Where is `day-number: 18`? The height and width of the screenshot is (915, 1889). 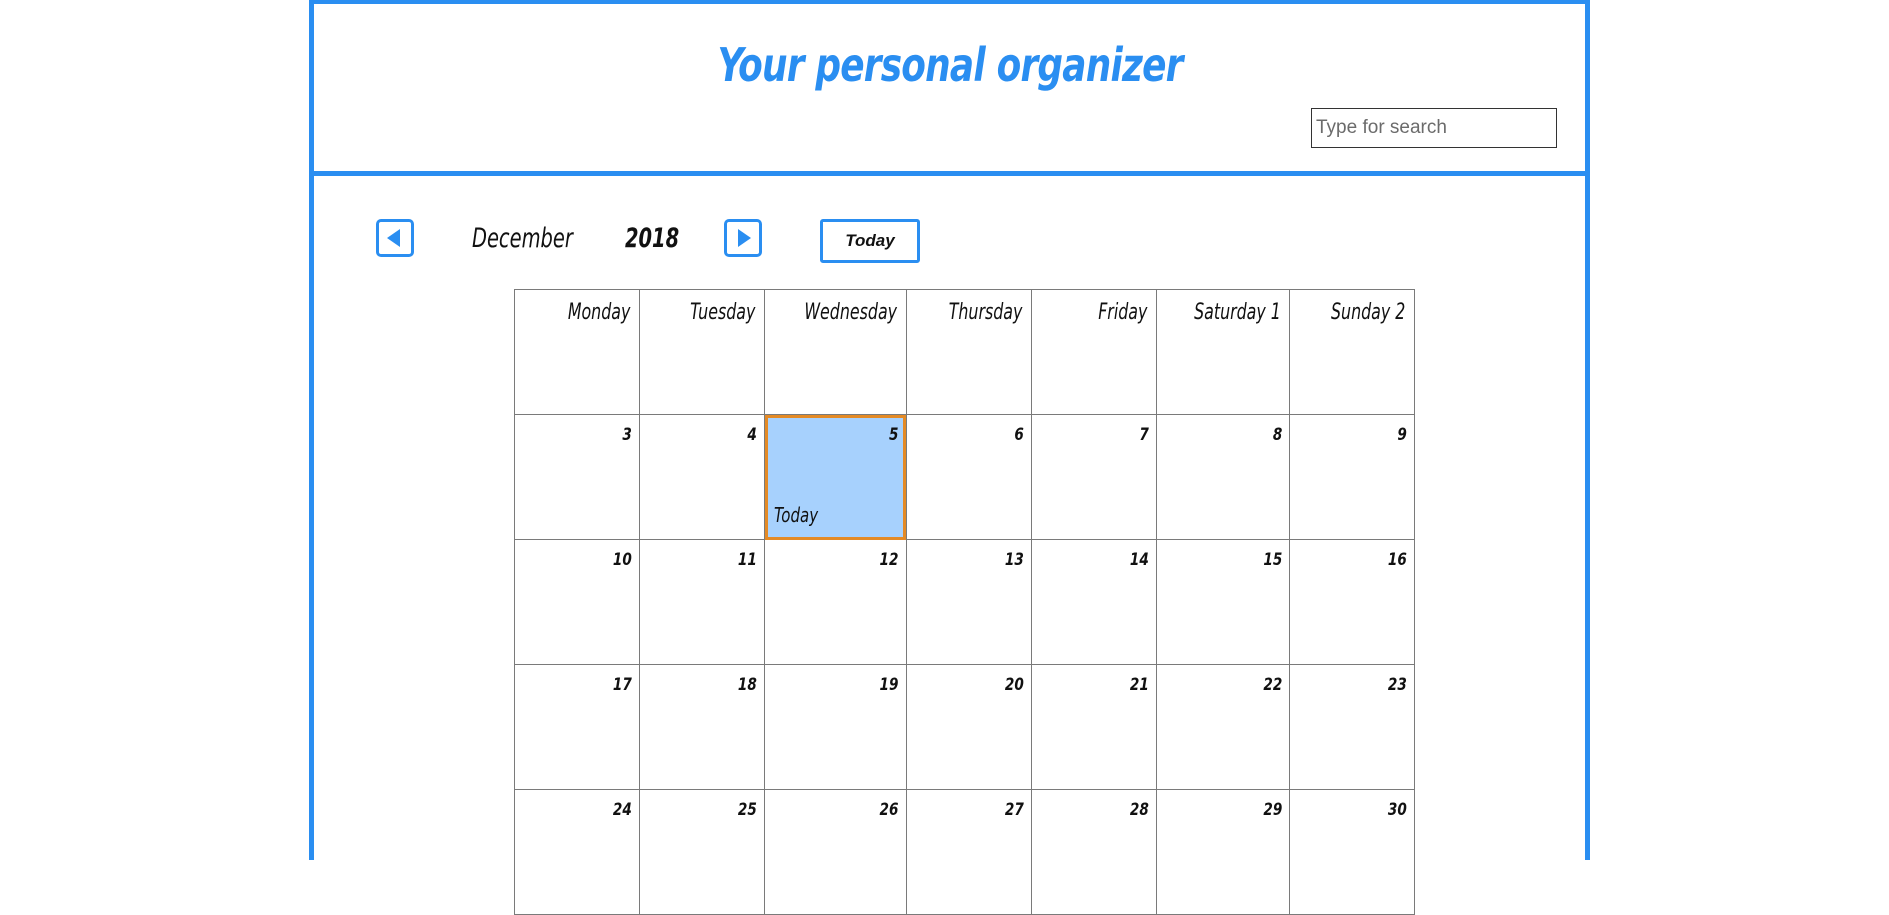 day-number: 18 is located at coordinates (747, 685).